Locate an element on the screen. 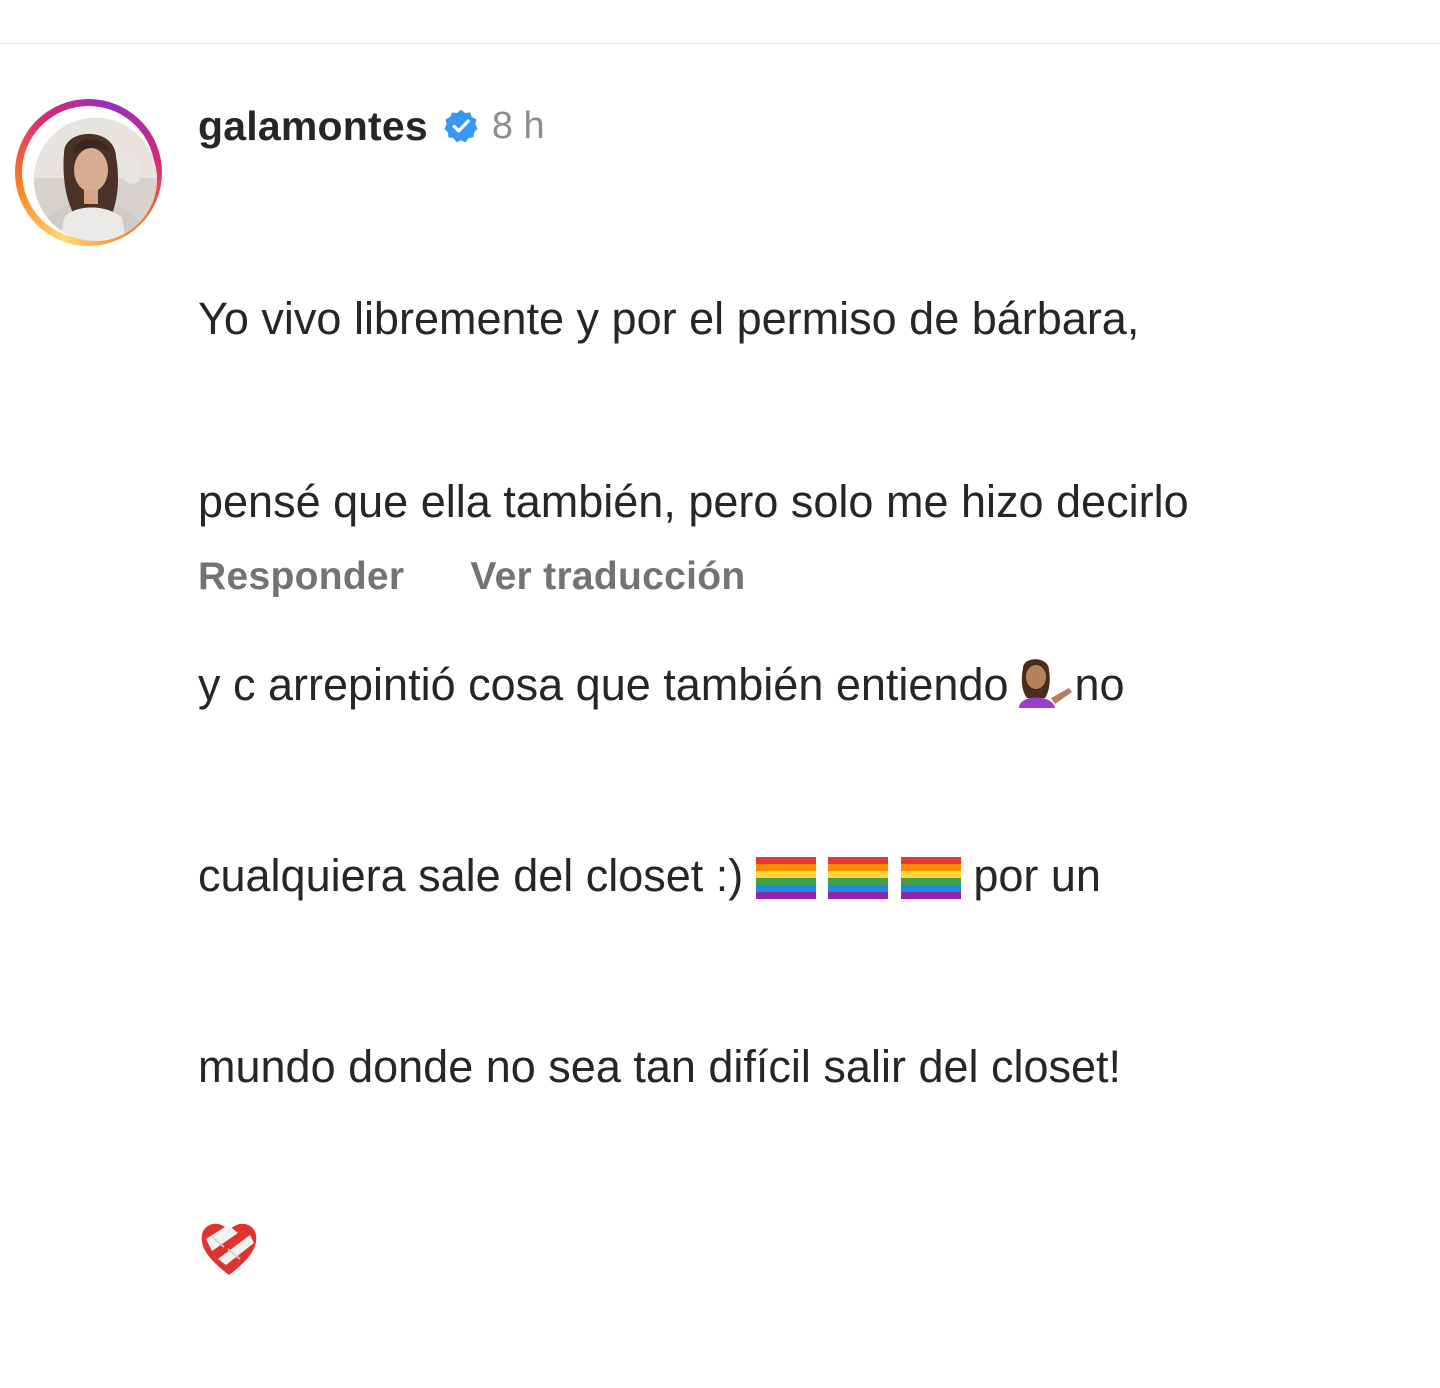  comment-line is located at coordinates (808, 1256).